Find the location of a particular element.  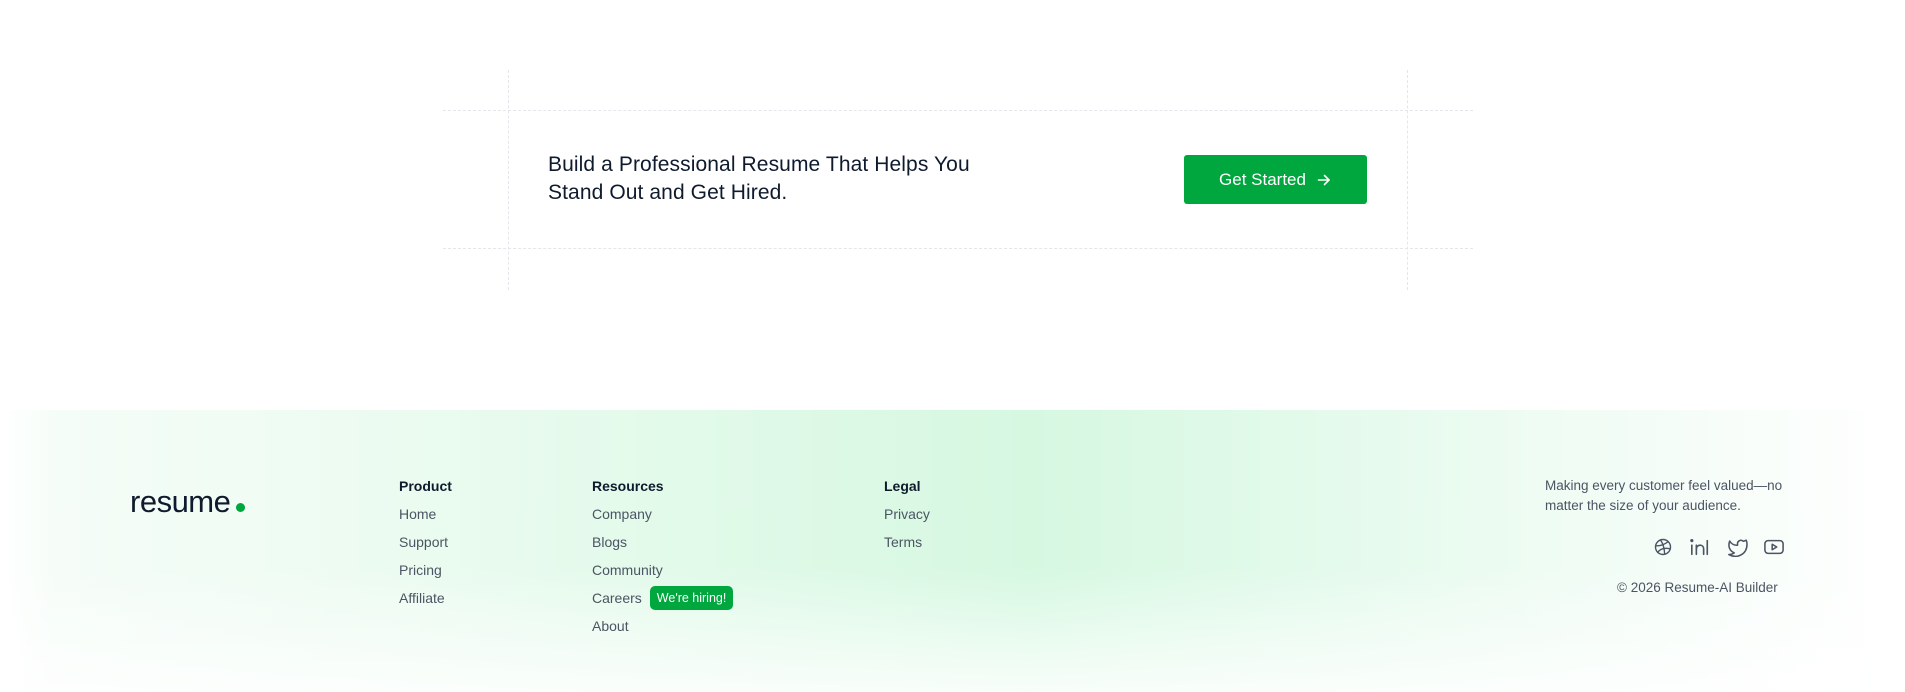

youtube-icon is located at coordinates (1774, 547).